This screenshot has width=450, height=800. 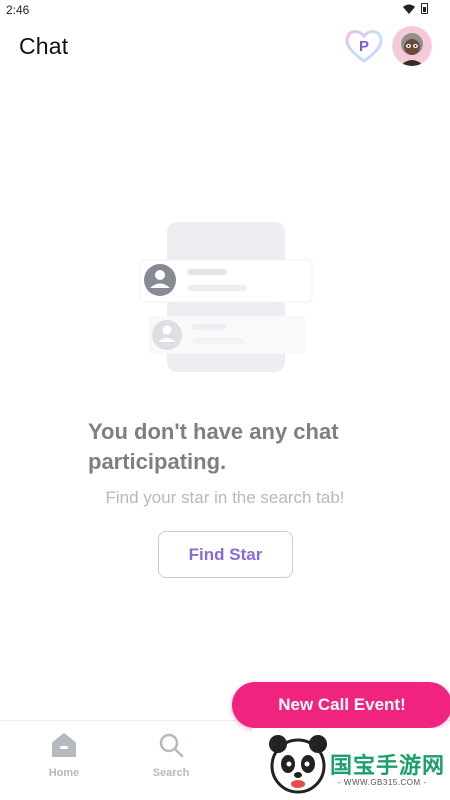 What do you see at coordinates (298, 764) in the screenshot?
I see `panda-logo-icon` at bounding box center [298, 764].